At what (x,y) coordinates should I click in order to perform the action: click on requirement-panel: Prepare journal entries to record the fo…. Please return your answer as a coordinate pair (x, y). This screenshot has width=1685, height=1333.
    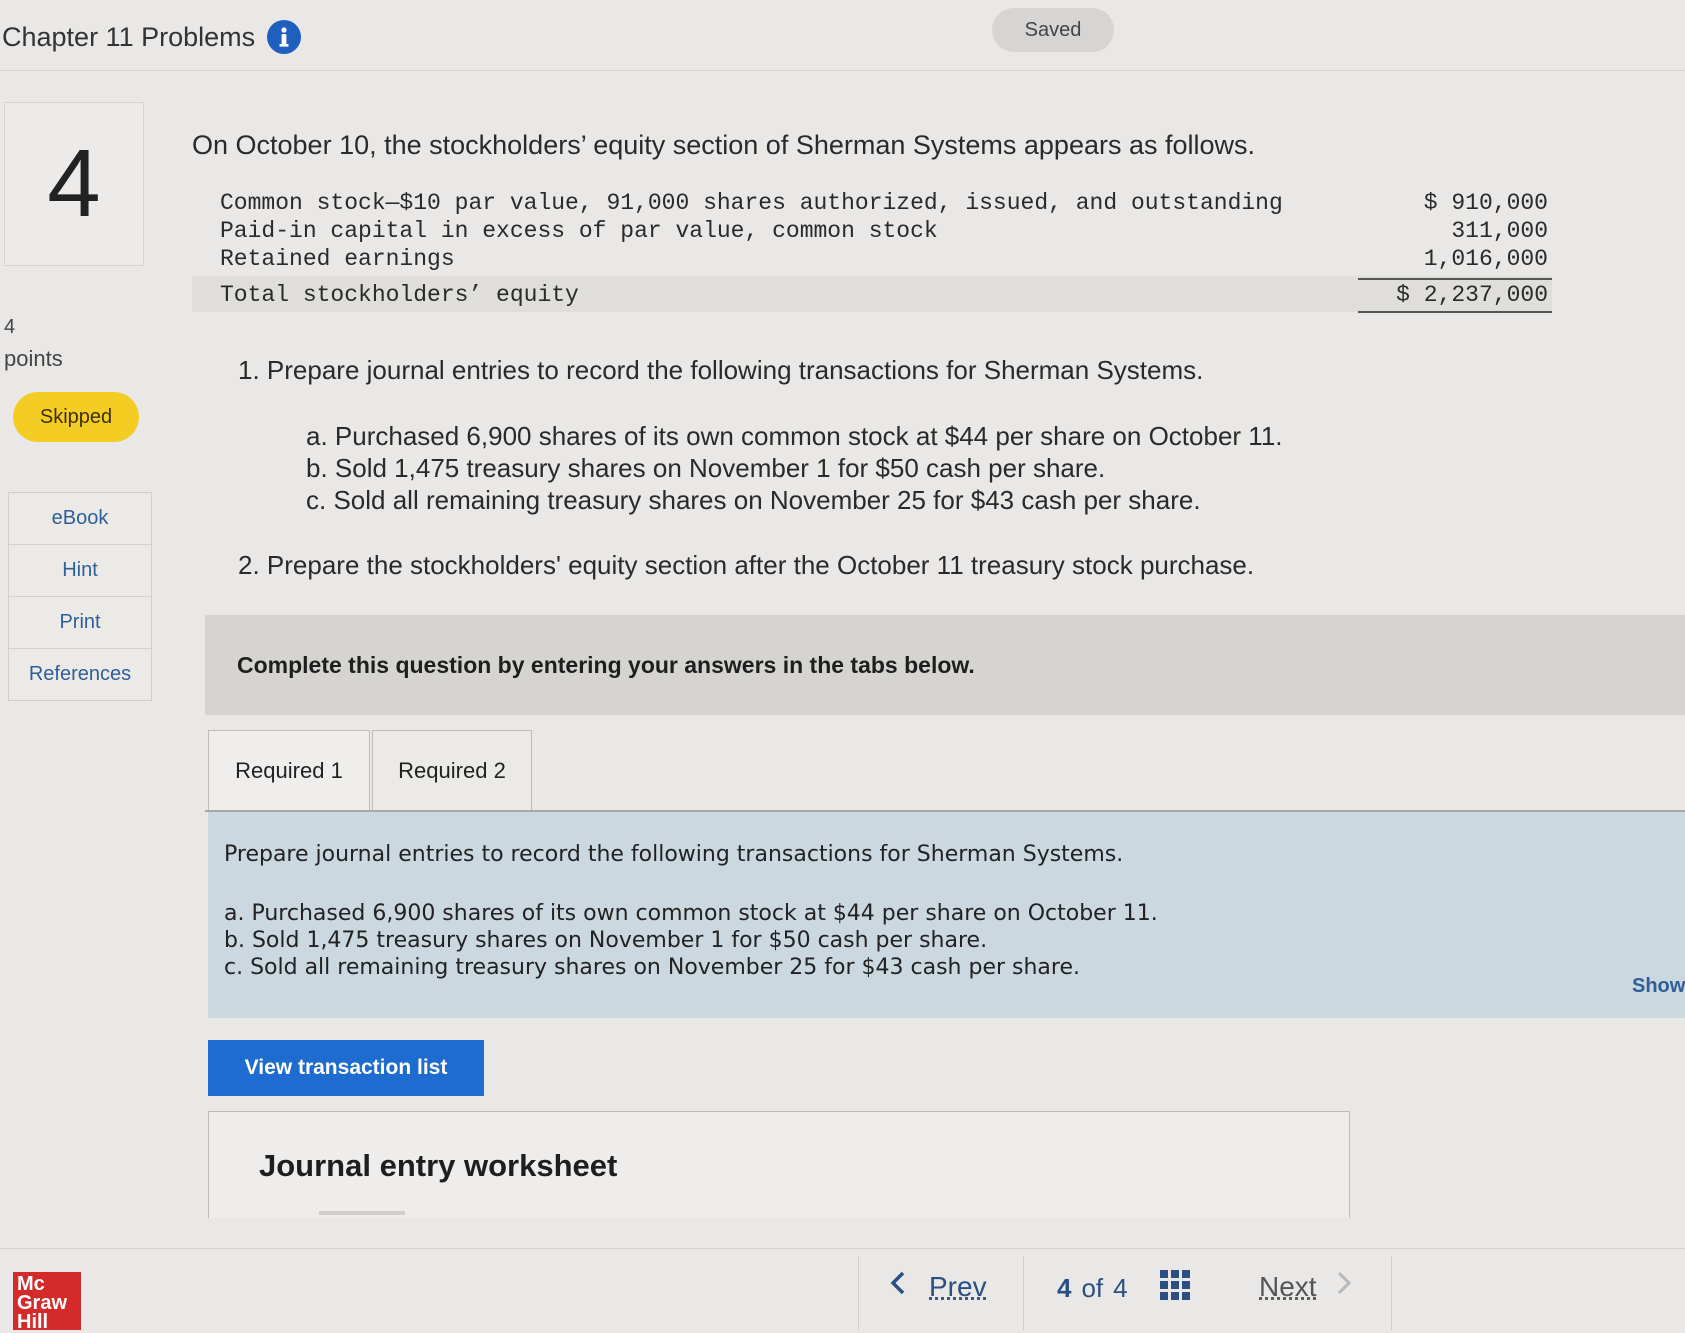
    Looking at the image, I should click on (946, 915).